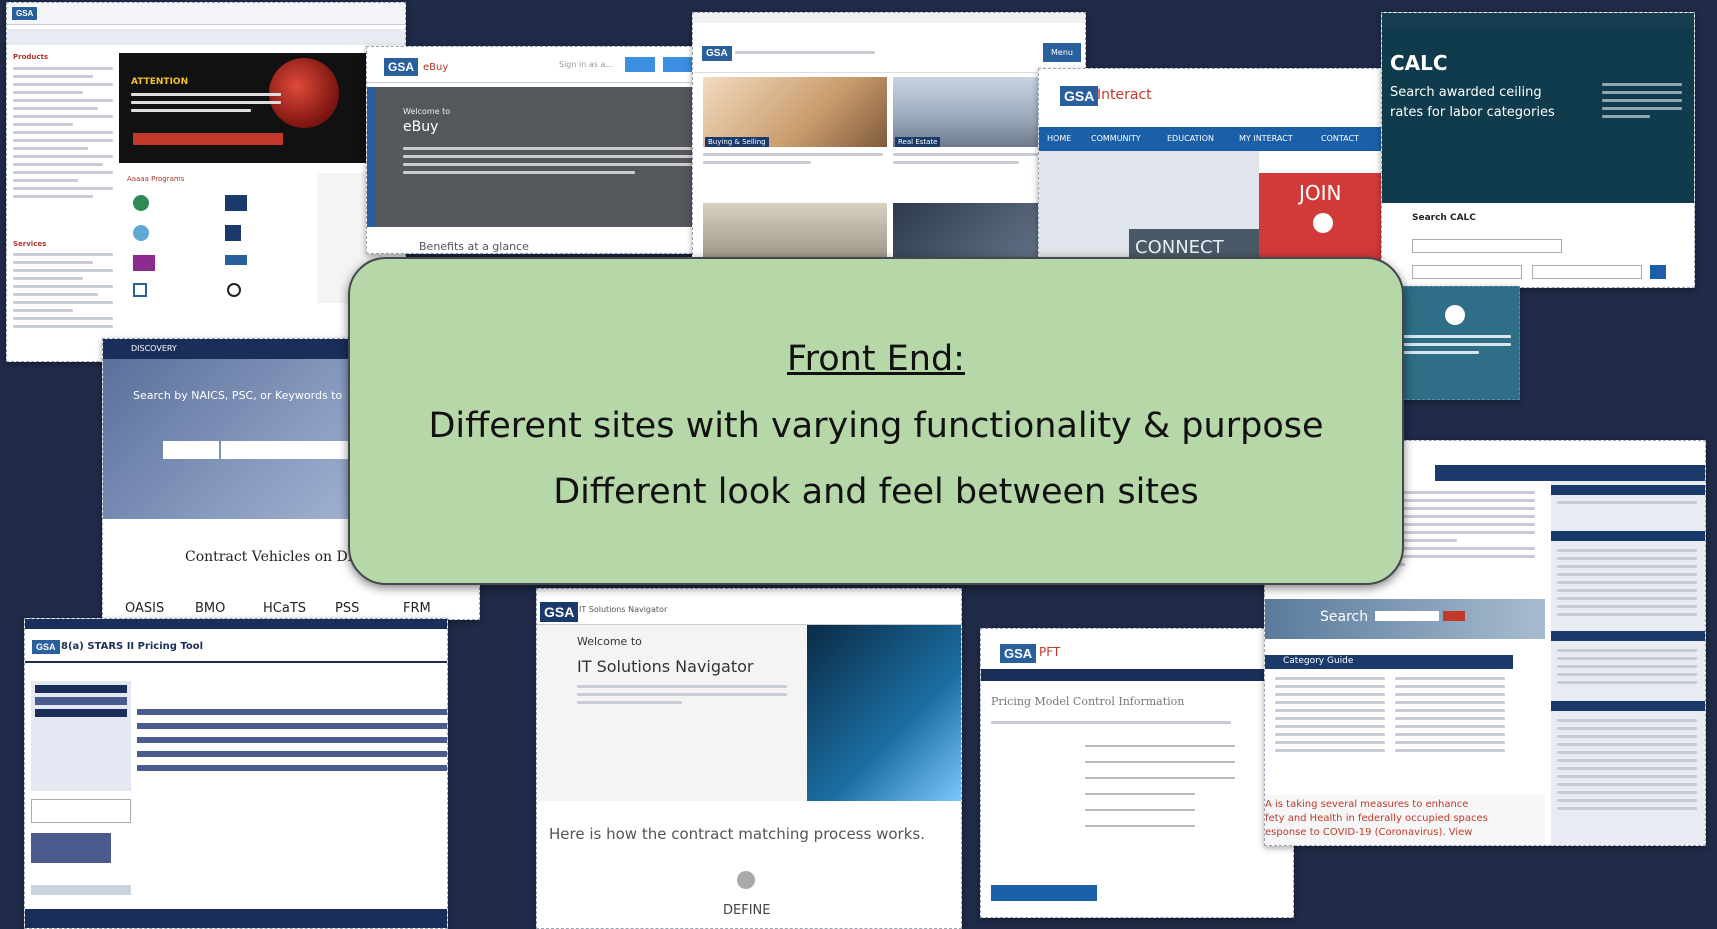 The height and width of the screenshot is (929, 1717). Describe the element at coordinates (238, 395) in the screenshot. I see `discovery-search-prompt: Search by NAICS, PSC, or Keywords to` at that location.